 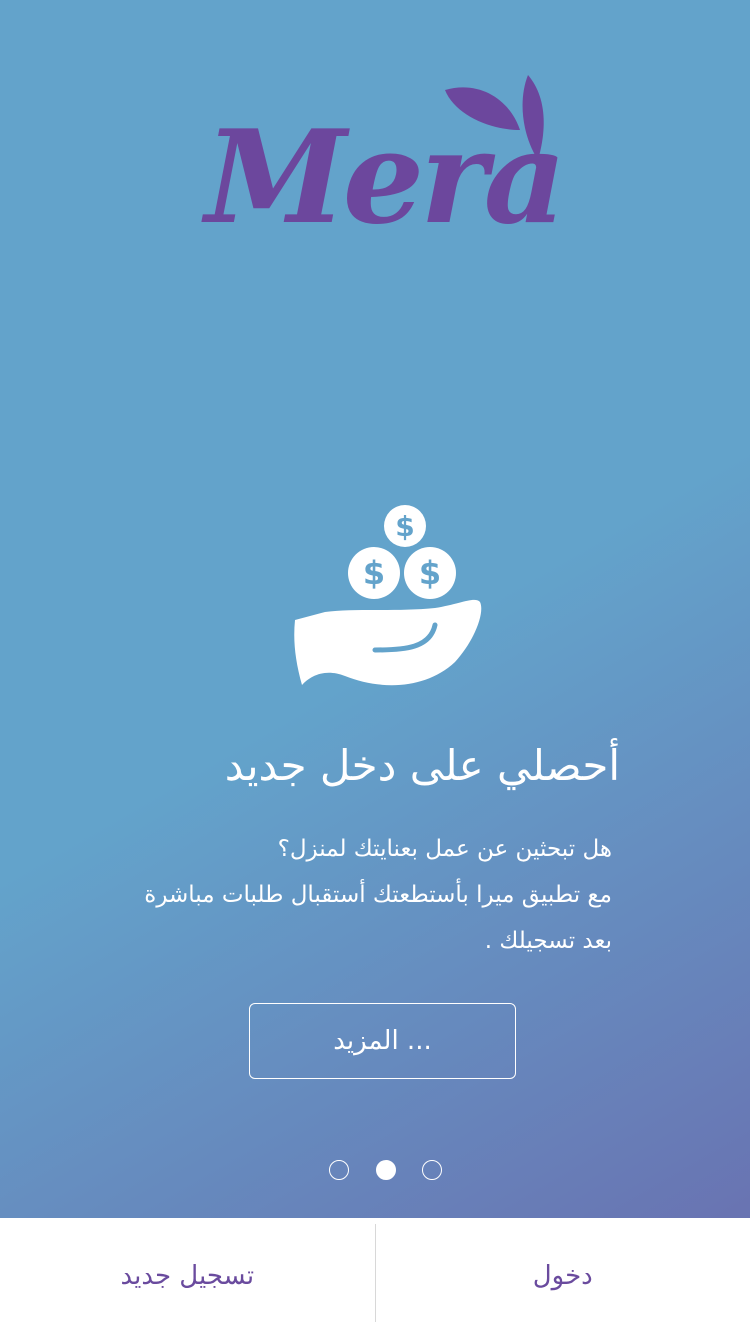 What do you see at coordinates (388, 595) in the screenshot?
I see `hand-with-coins-icon: $ $ $` at bounding box center [388, 595].